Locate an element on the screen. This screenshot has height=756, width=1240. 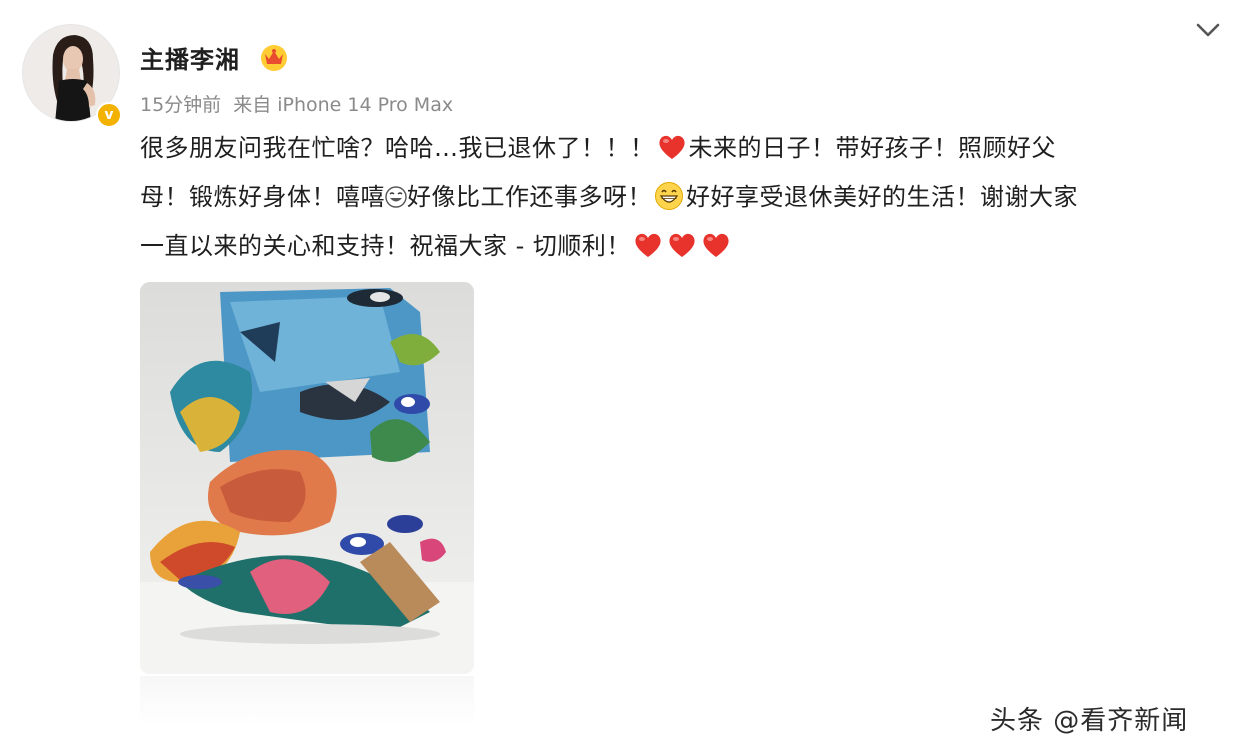
content-segment-3: 母！锻炼好身体！嘻嘻 is located at coordinates (262, 197).